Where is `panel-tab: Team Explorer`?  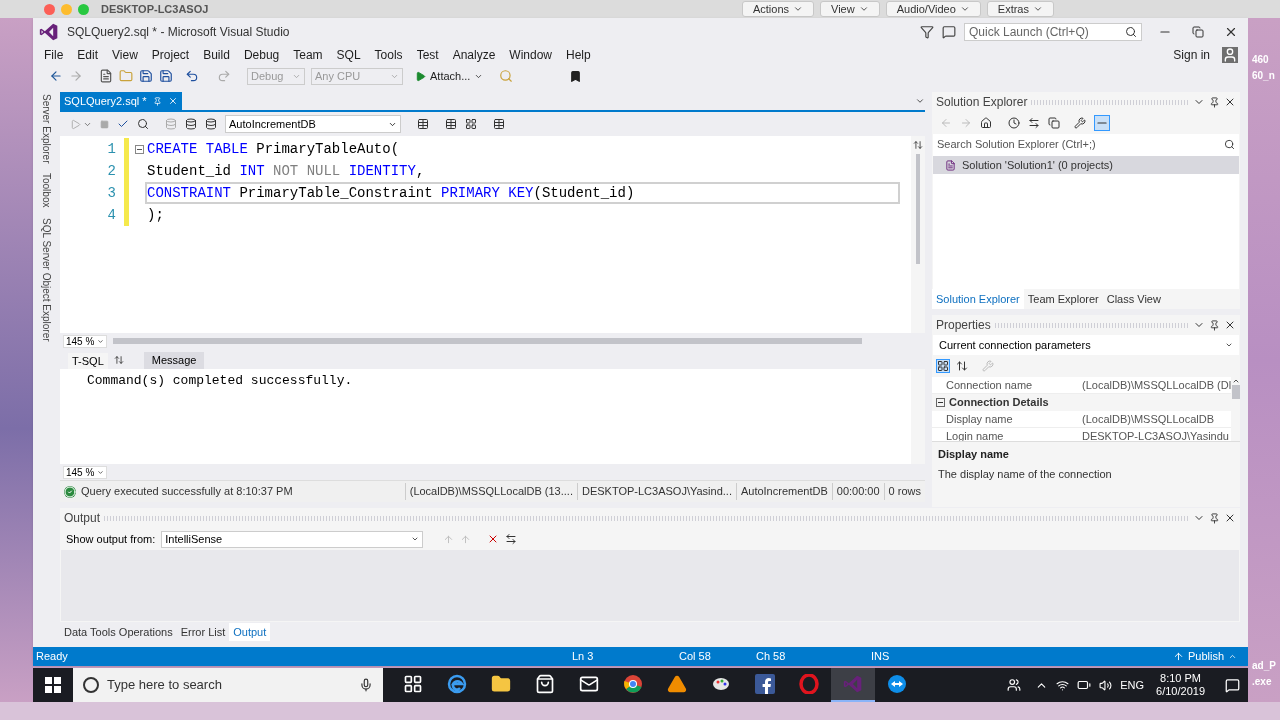
panel-tab: Team Explorer is located at coordinates (1063, 299).